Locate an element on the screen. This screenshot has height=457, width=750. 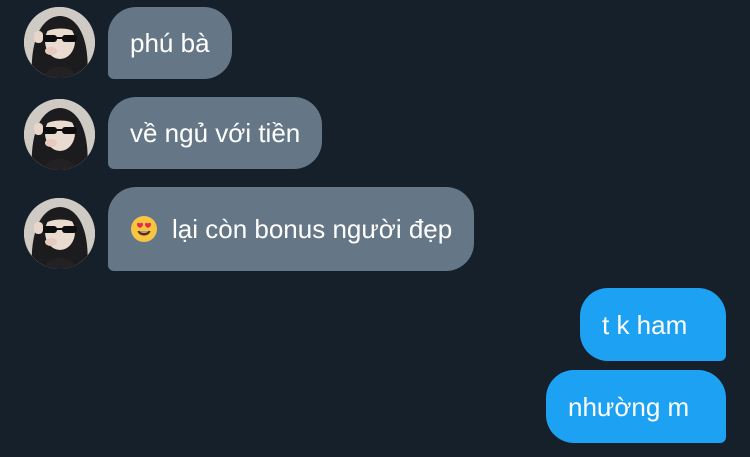
incoming-message-bubble: phú bà is located at coordinates (170, 43).